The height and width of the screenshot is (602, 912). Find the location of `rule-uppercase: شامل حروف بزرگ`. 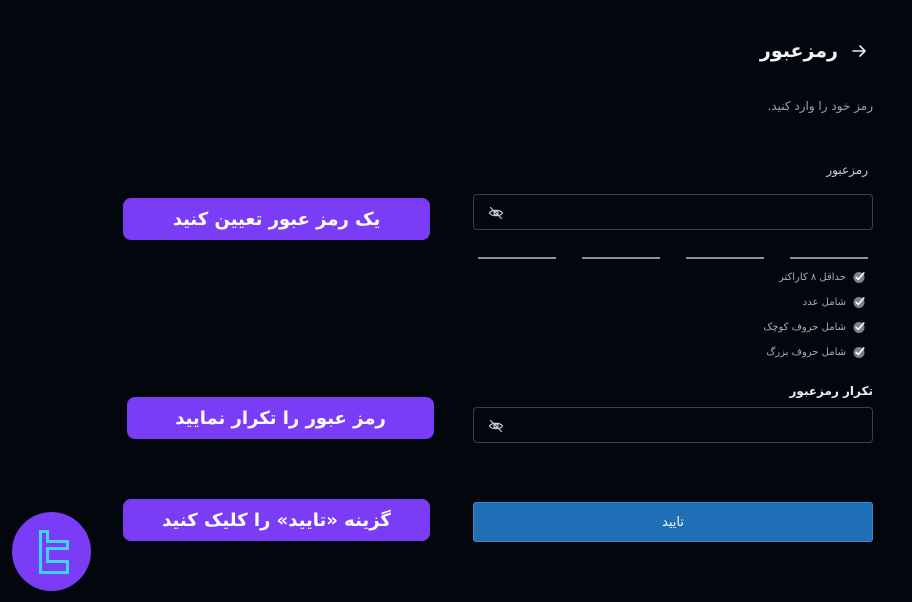

rule-uppercase: شامل حروف بزرگ is located at coordinates (816, 352).